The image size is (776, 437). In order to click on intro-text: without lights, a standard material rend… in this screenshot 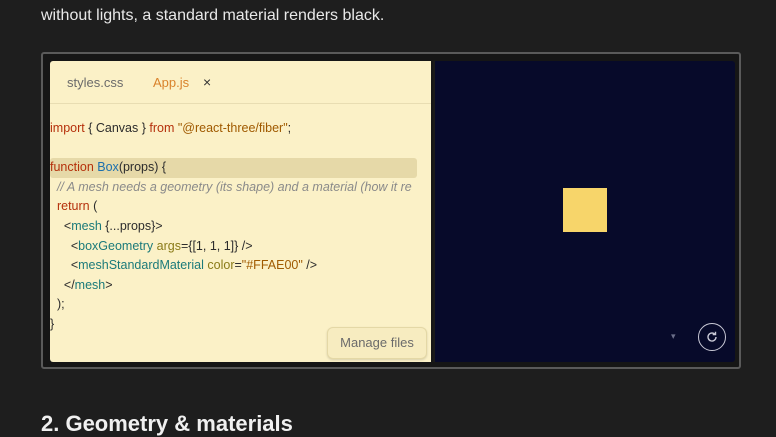, I will do `click(212, 17)`.